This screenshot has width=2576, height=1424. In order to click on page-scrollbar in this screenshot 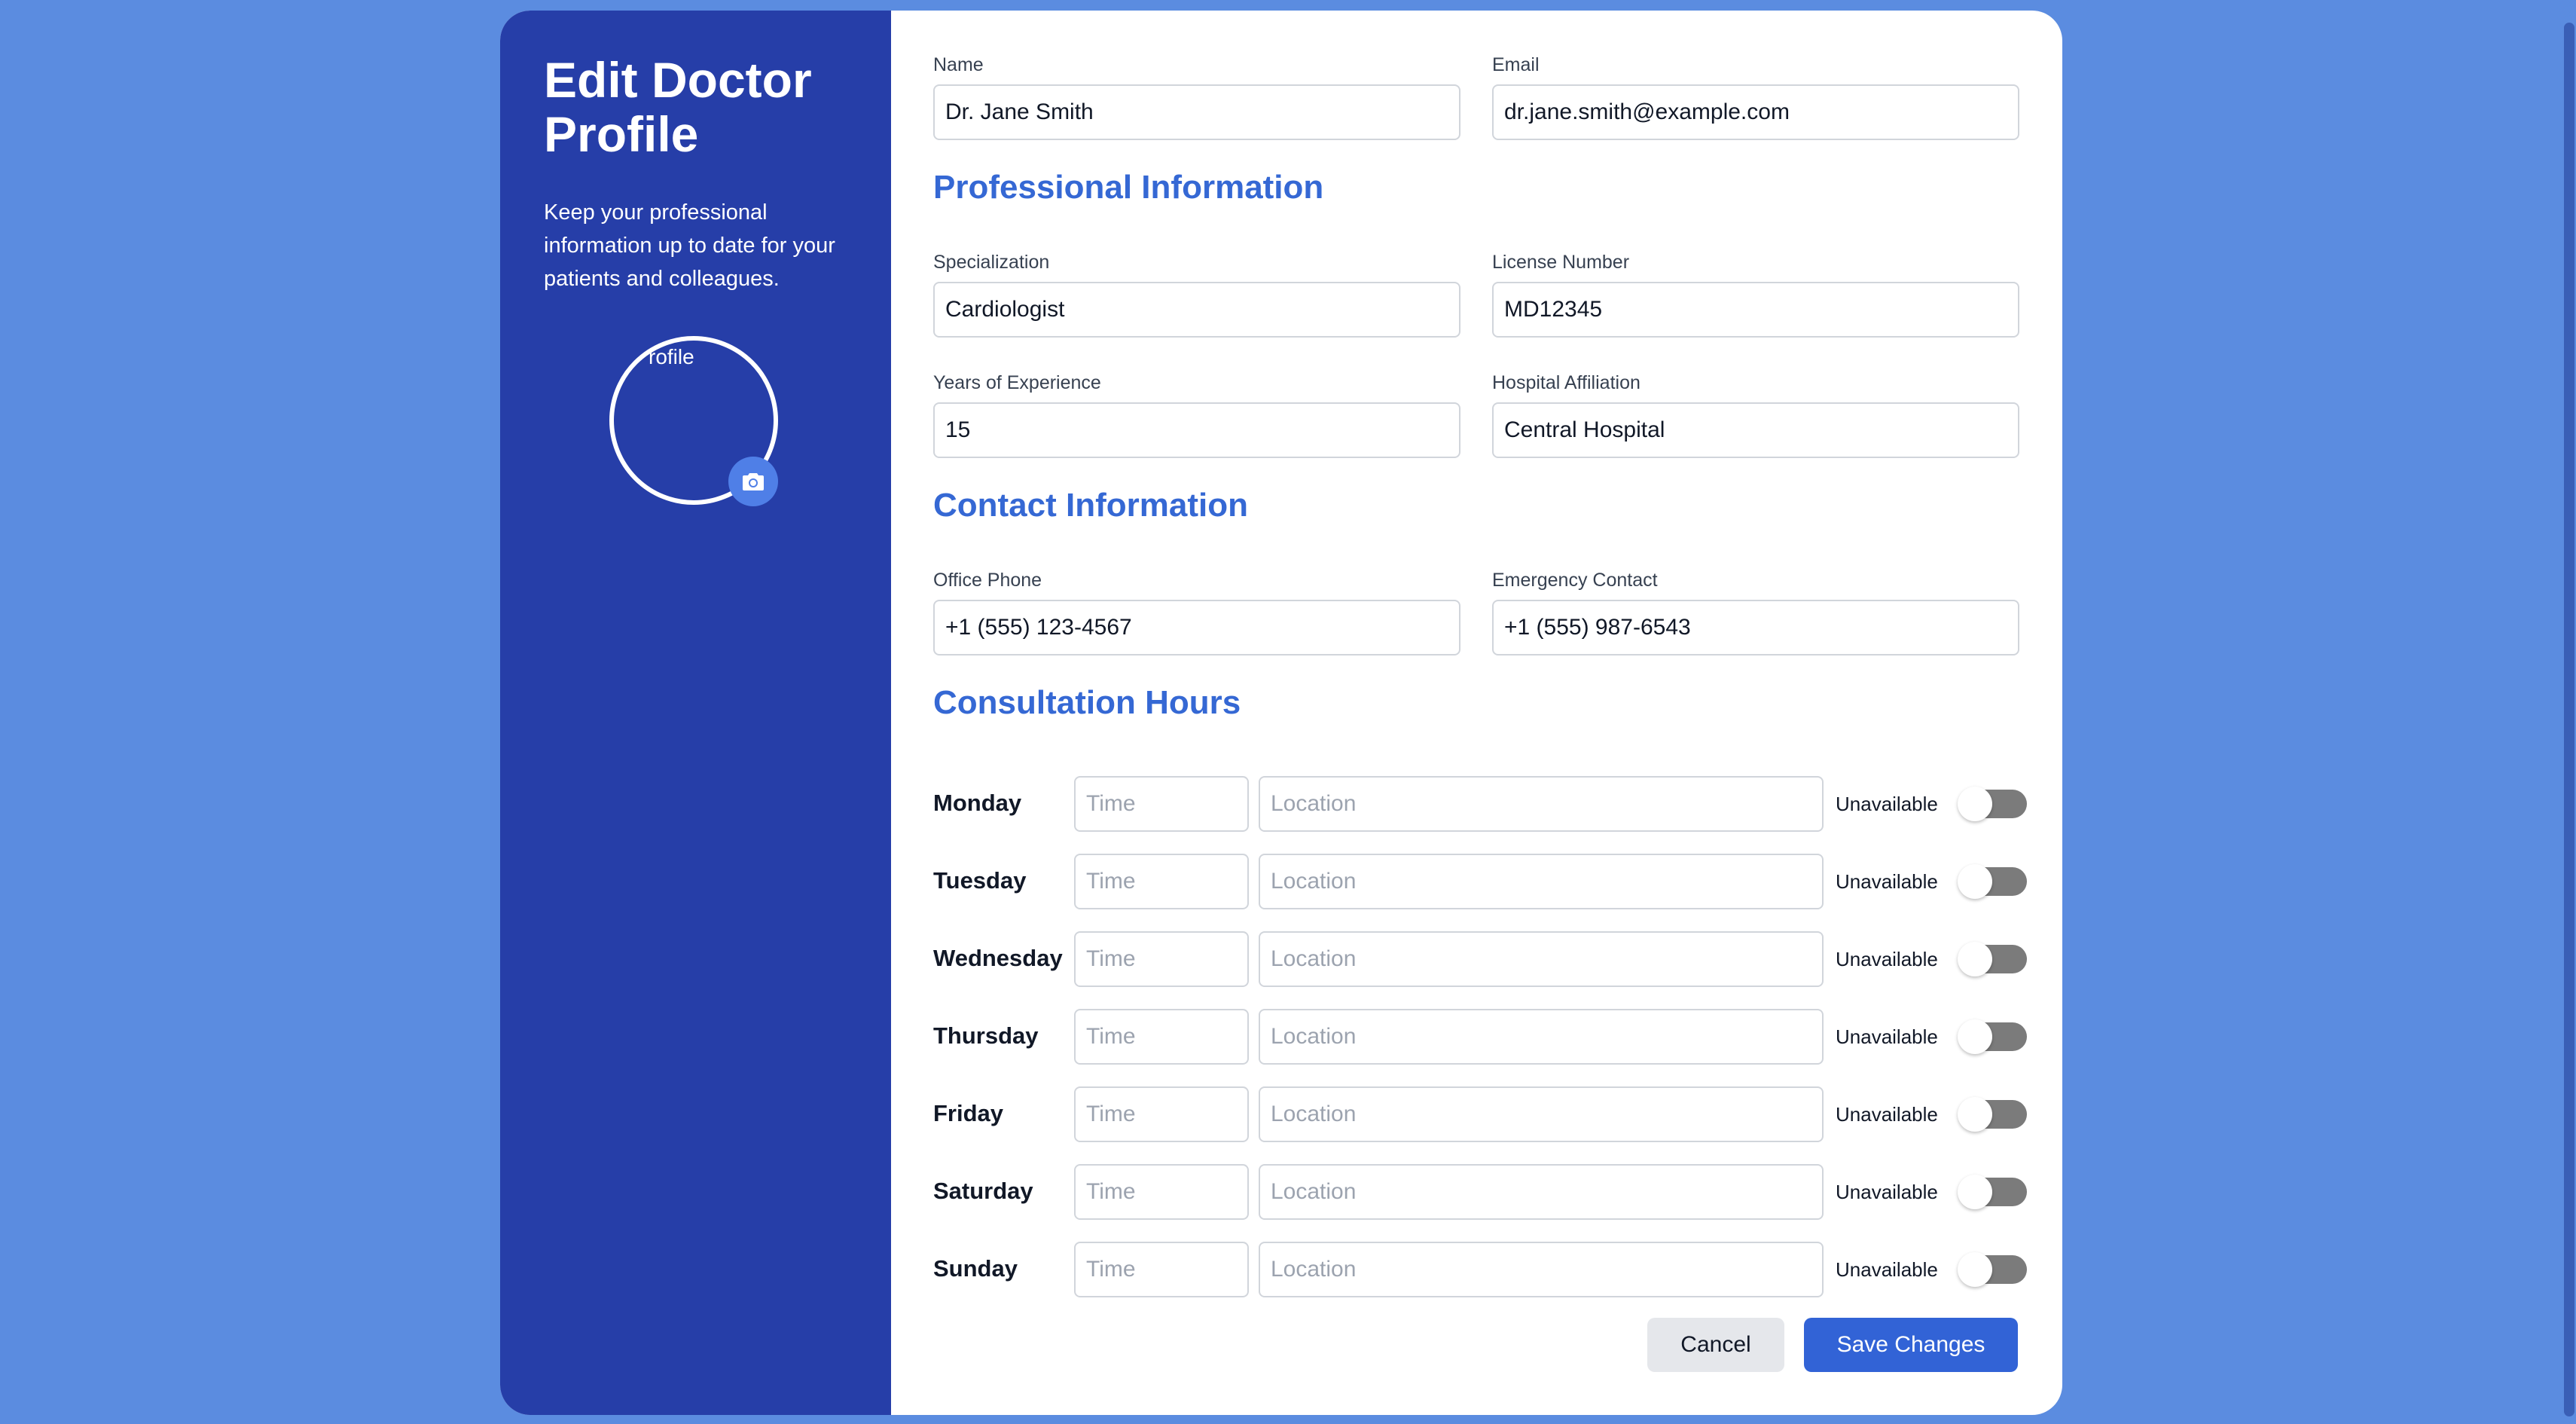, I will do `click(2569, 712)`.